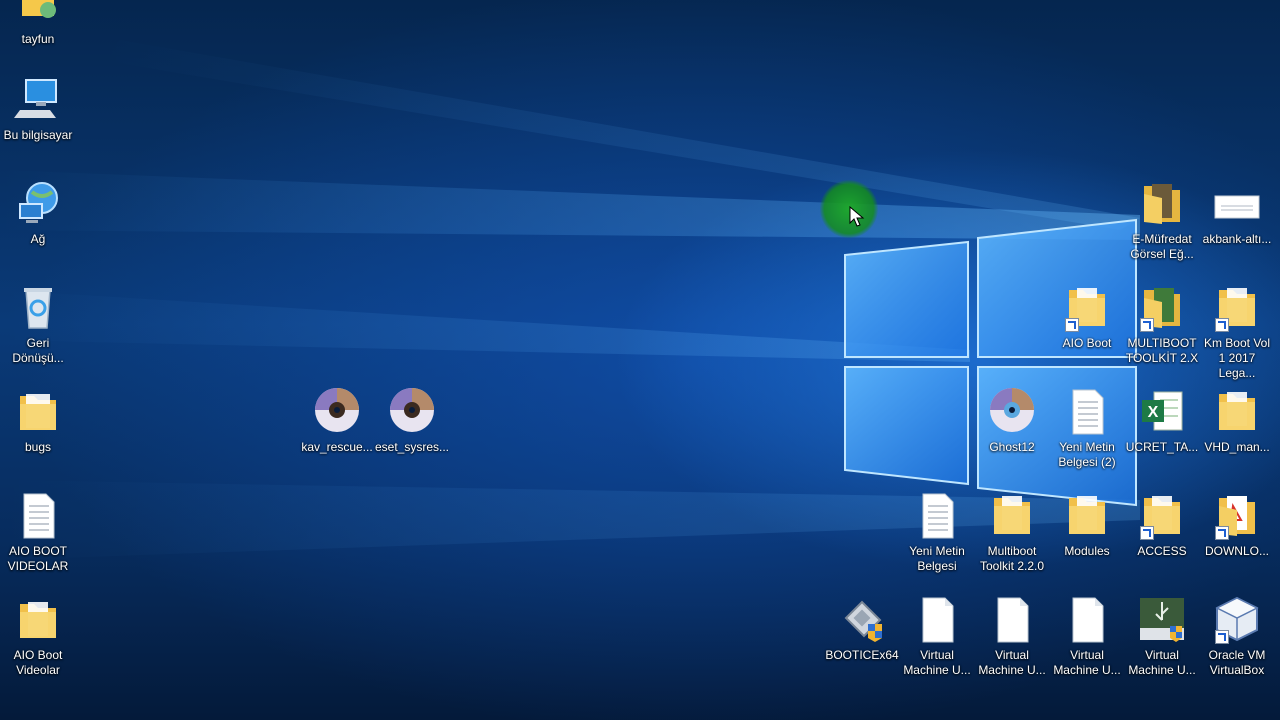 The width and height of the screenshot is (1280, 720). What do you see at coordinates (1237, 516) in the screenshot?
I see `pdf-shortcut-icon` at bounding box center [1237, 516].